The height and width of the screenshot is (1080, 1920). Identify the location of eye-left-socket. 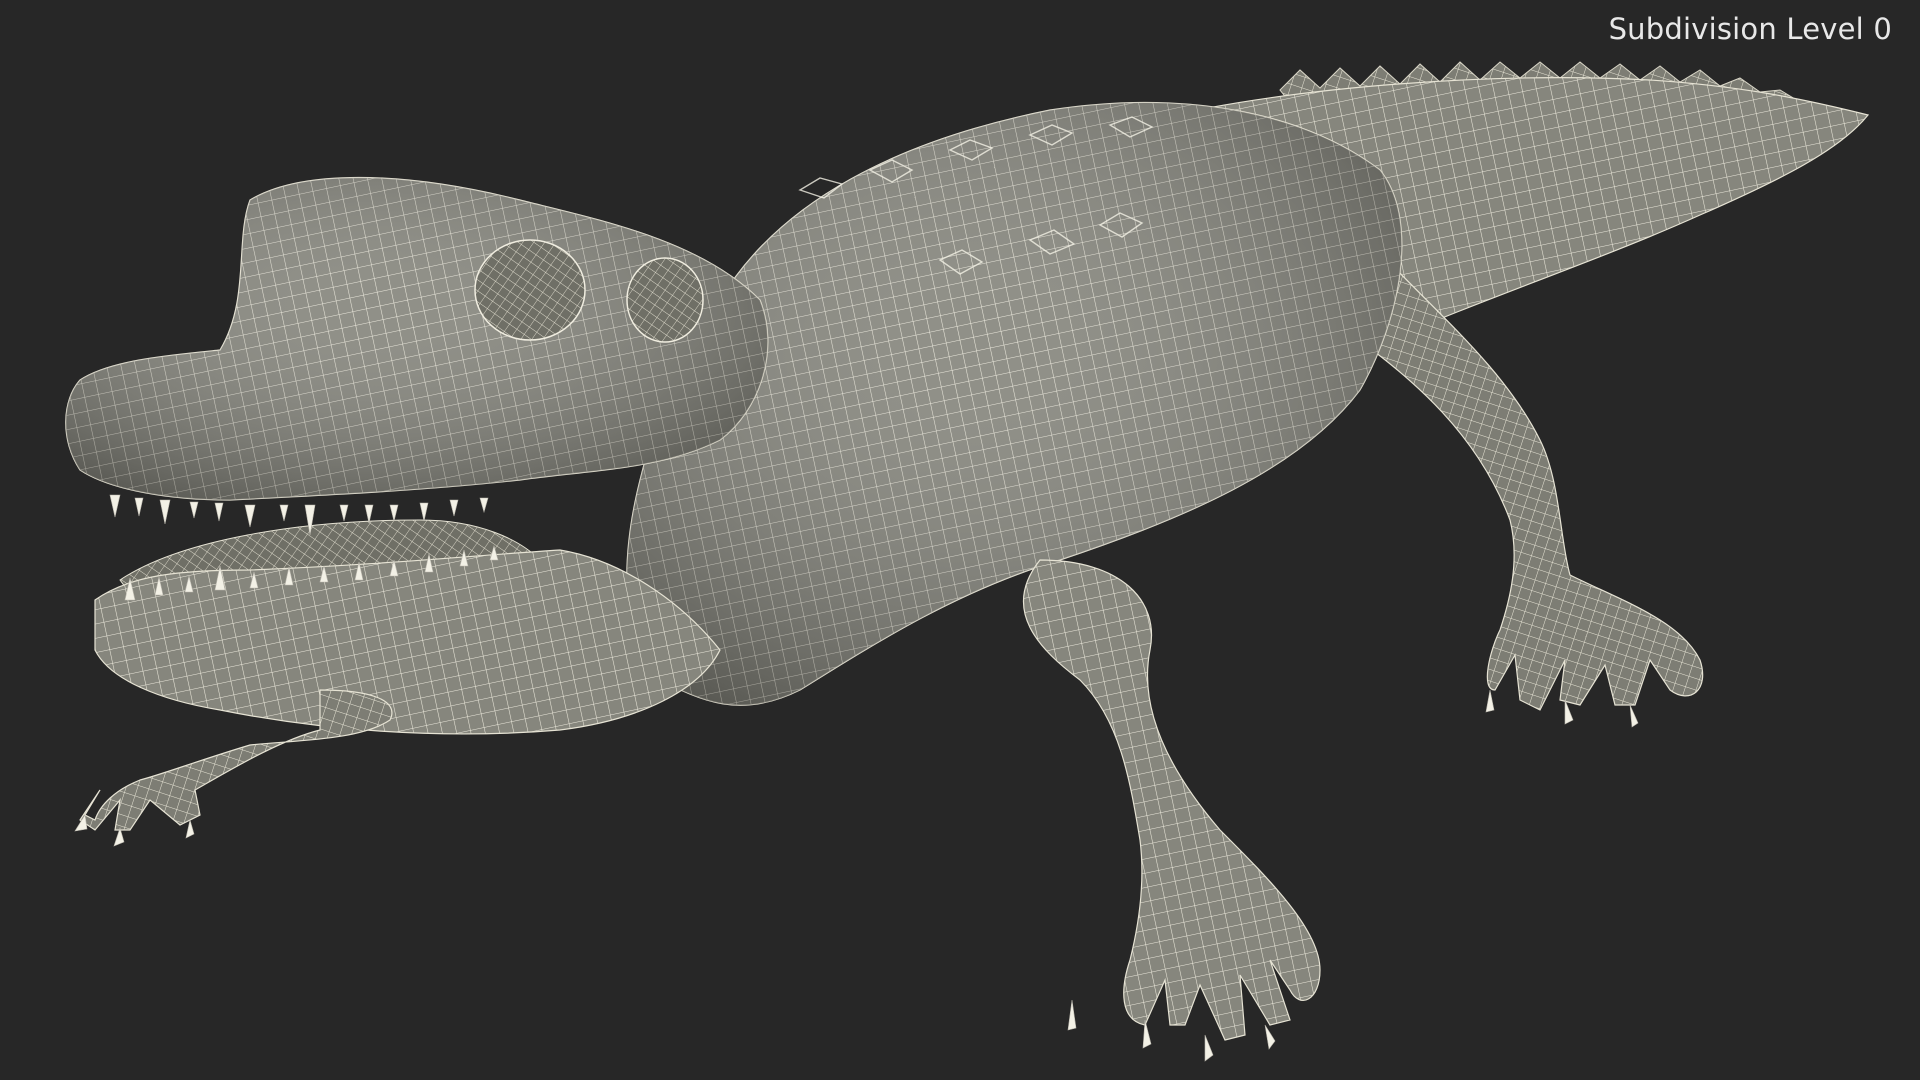
(530, 290).